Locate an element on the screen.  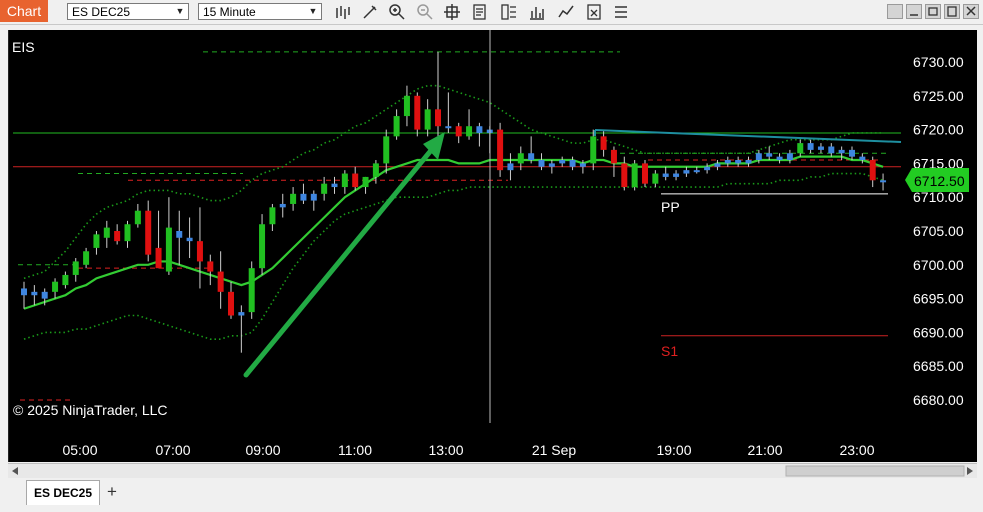
zoom-out-icon is located at coordinates (425, 12).